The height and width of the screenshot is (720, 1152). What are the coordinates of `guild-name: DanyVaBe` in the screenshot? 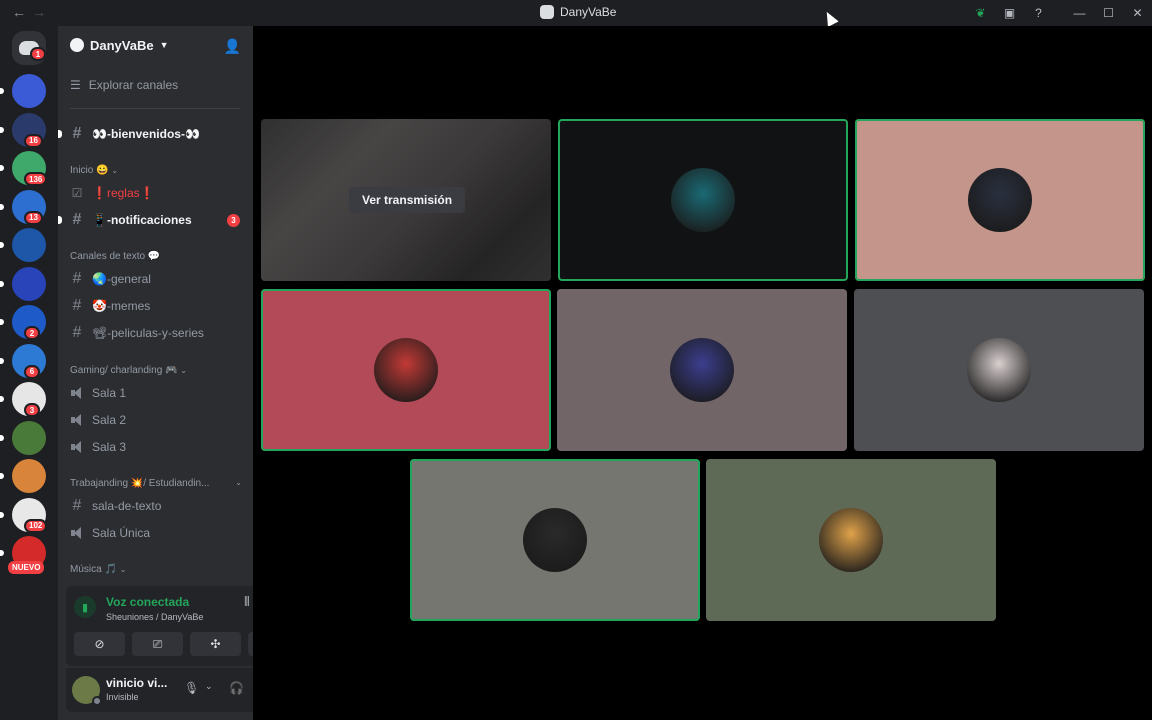 It's located at (122, 45).